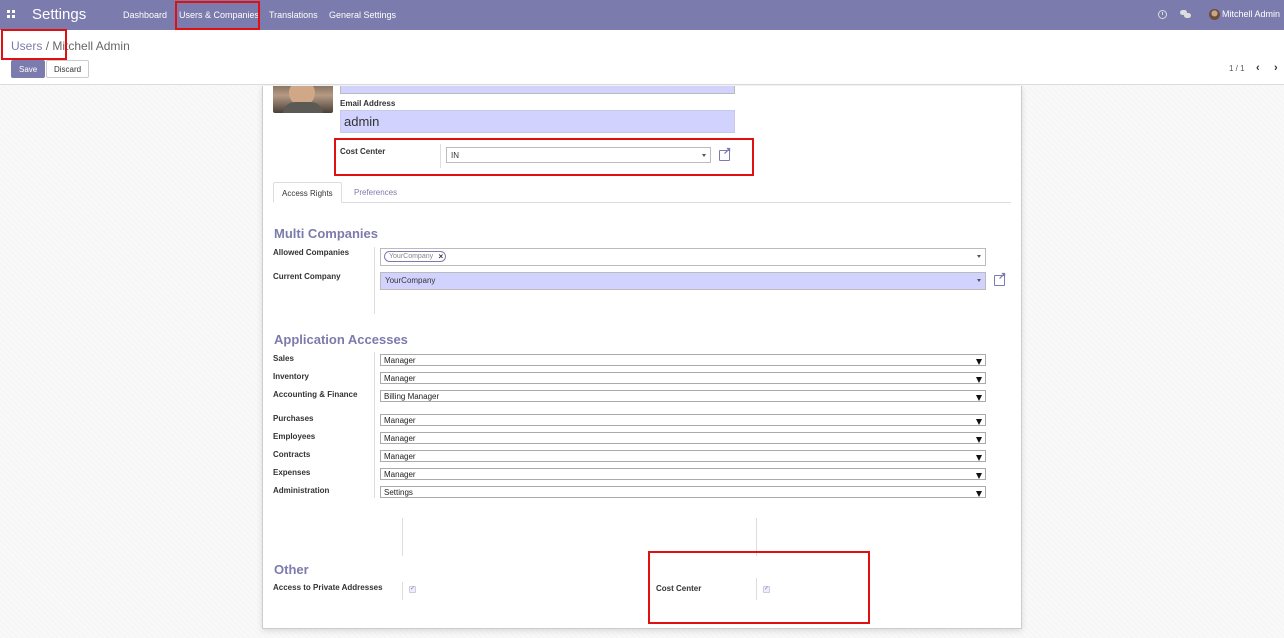  What do you see at coordinates (307, 192) in the screenshot?
I see `tab-access-rights: Access Rights` at bounding box center [307, 192].